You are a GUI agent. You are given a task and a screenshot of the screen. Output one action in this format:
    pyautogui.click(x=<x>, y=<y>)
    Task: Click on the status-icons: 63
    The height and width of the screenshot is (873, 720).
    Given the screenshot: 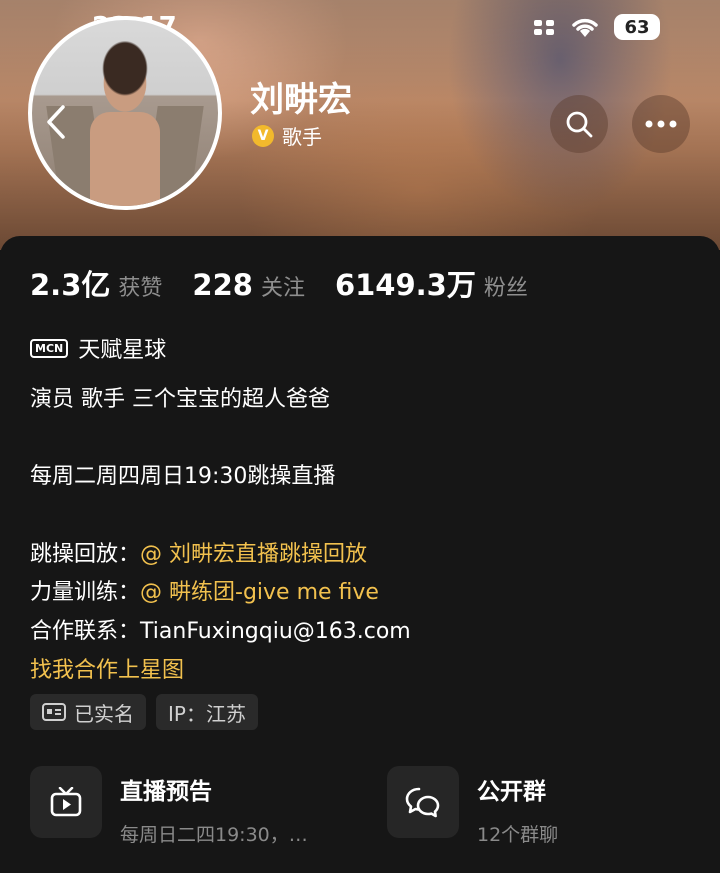 What is the action you would take?
    pyautogui.click(x=597, y=27)
    